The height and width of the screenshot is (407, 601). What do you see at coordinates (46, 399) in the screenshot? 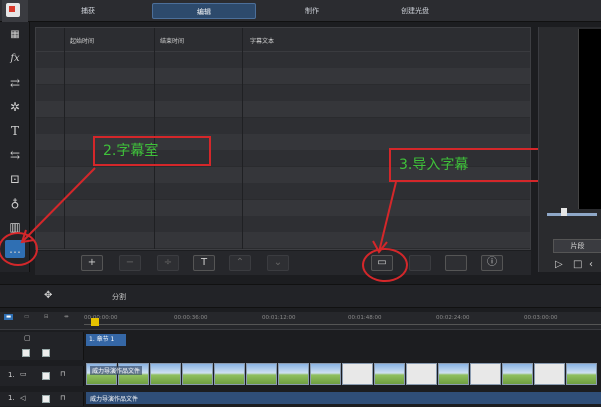
I see `audio-track-checkbox` at bounding box center [46, 399].